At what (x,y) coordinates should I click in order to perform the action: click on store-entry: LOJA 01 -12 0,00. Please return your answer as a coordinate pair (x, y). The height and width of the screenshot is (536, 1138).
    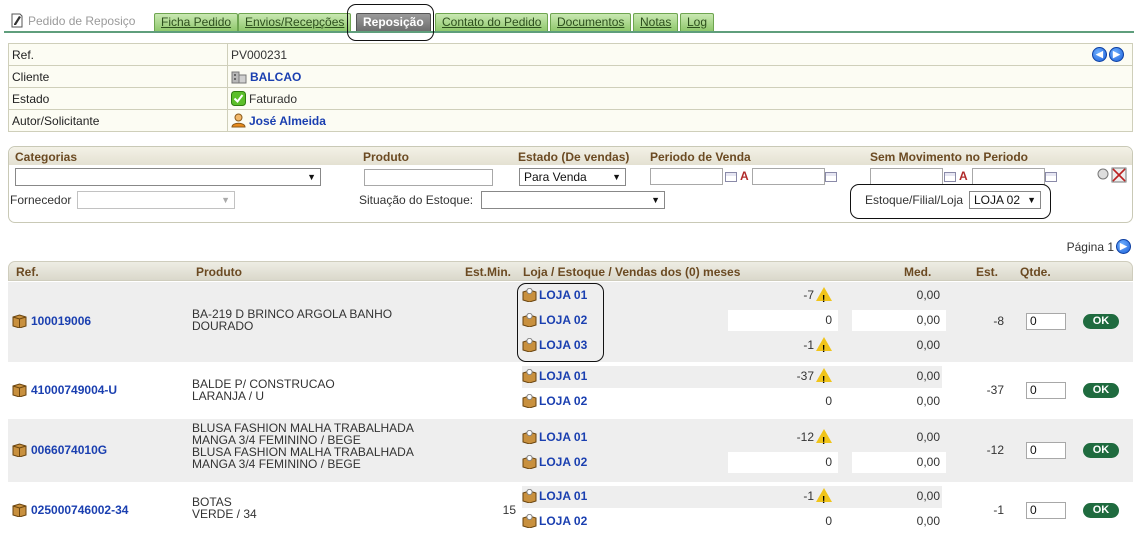
    Looking at the image, I should click on (732, 439).